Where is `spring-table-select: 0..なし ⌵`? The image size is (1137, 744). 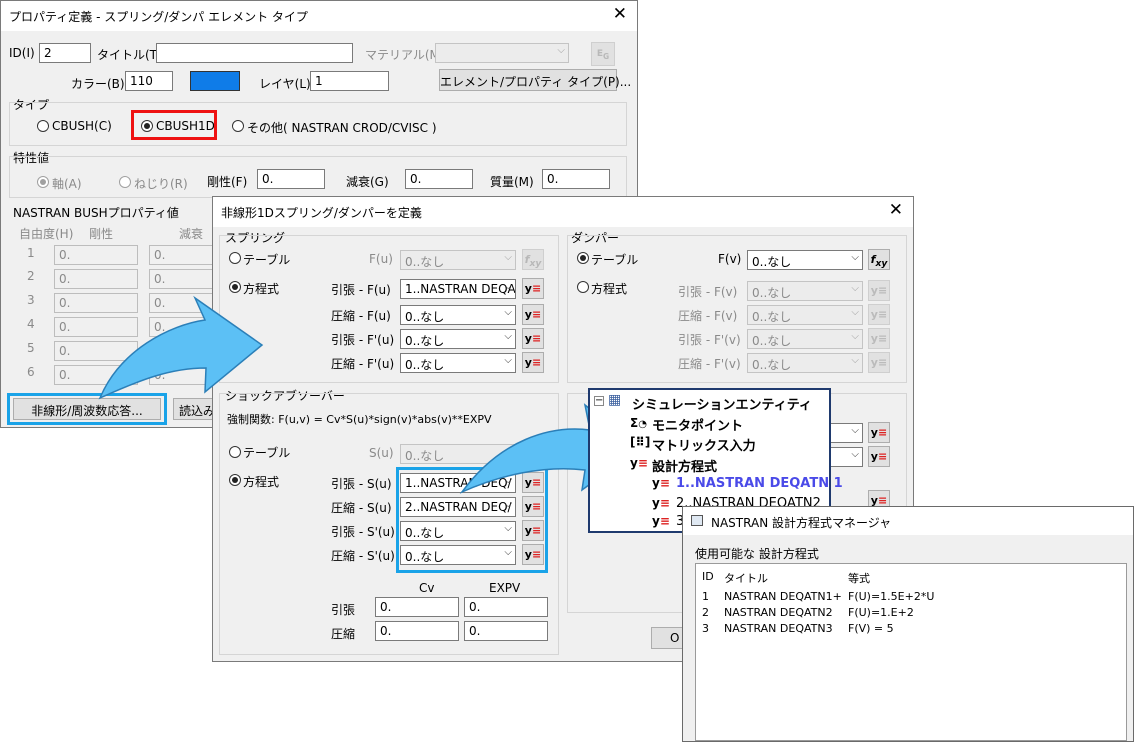 spring-table-select: 0..なし ⌵ is located at coordinates (458, 260).